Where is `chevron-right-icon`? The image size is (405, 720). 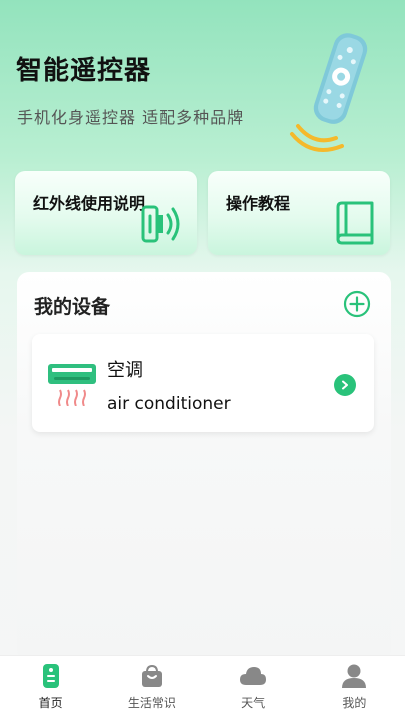
chevron-right-icon is located at coordinates (345, 385).